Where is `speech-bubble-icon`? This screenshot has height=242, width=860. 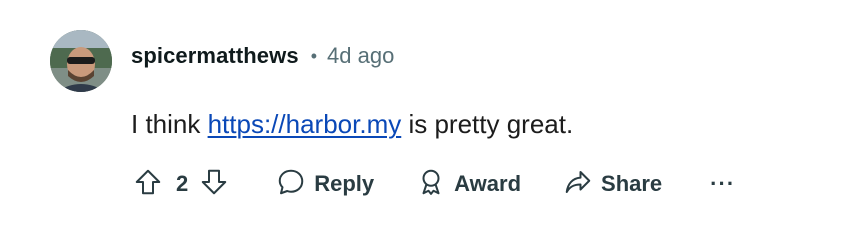
speech-bubble-icon is located at coordinates (291, 184).